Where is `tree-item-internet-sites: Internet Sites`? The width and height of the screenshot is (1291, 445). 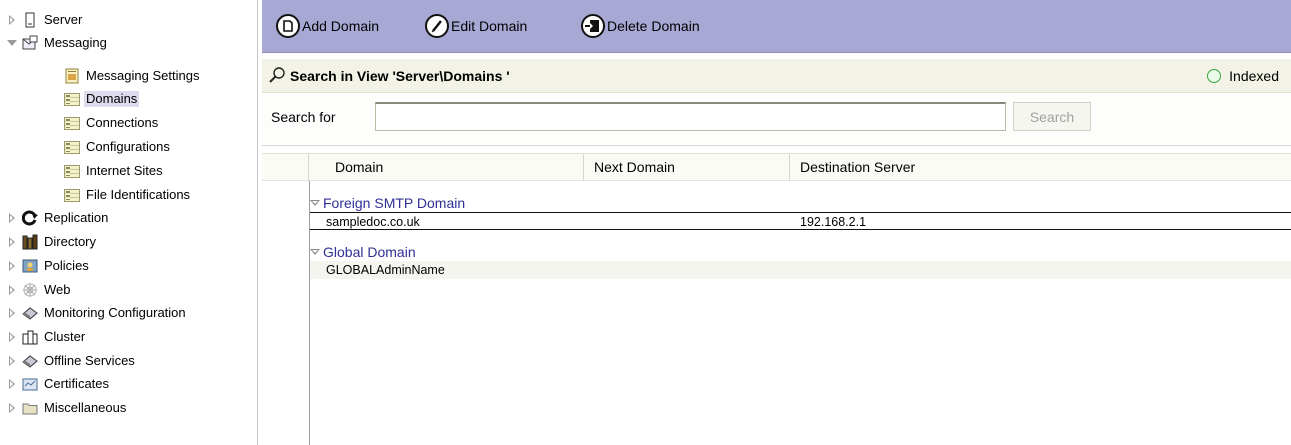 tree-item-internet-sites: Internet Sites is located at coordinates (114, 171).